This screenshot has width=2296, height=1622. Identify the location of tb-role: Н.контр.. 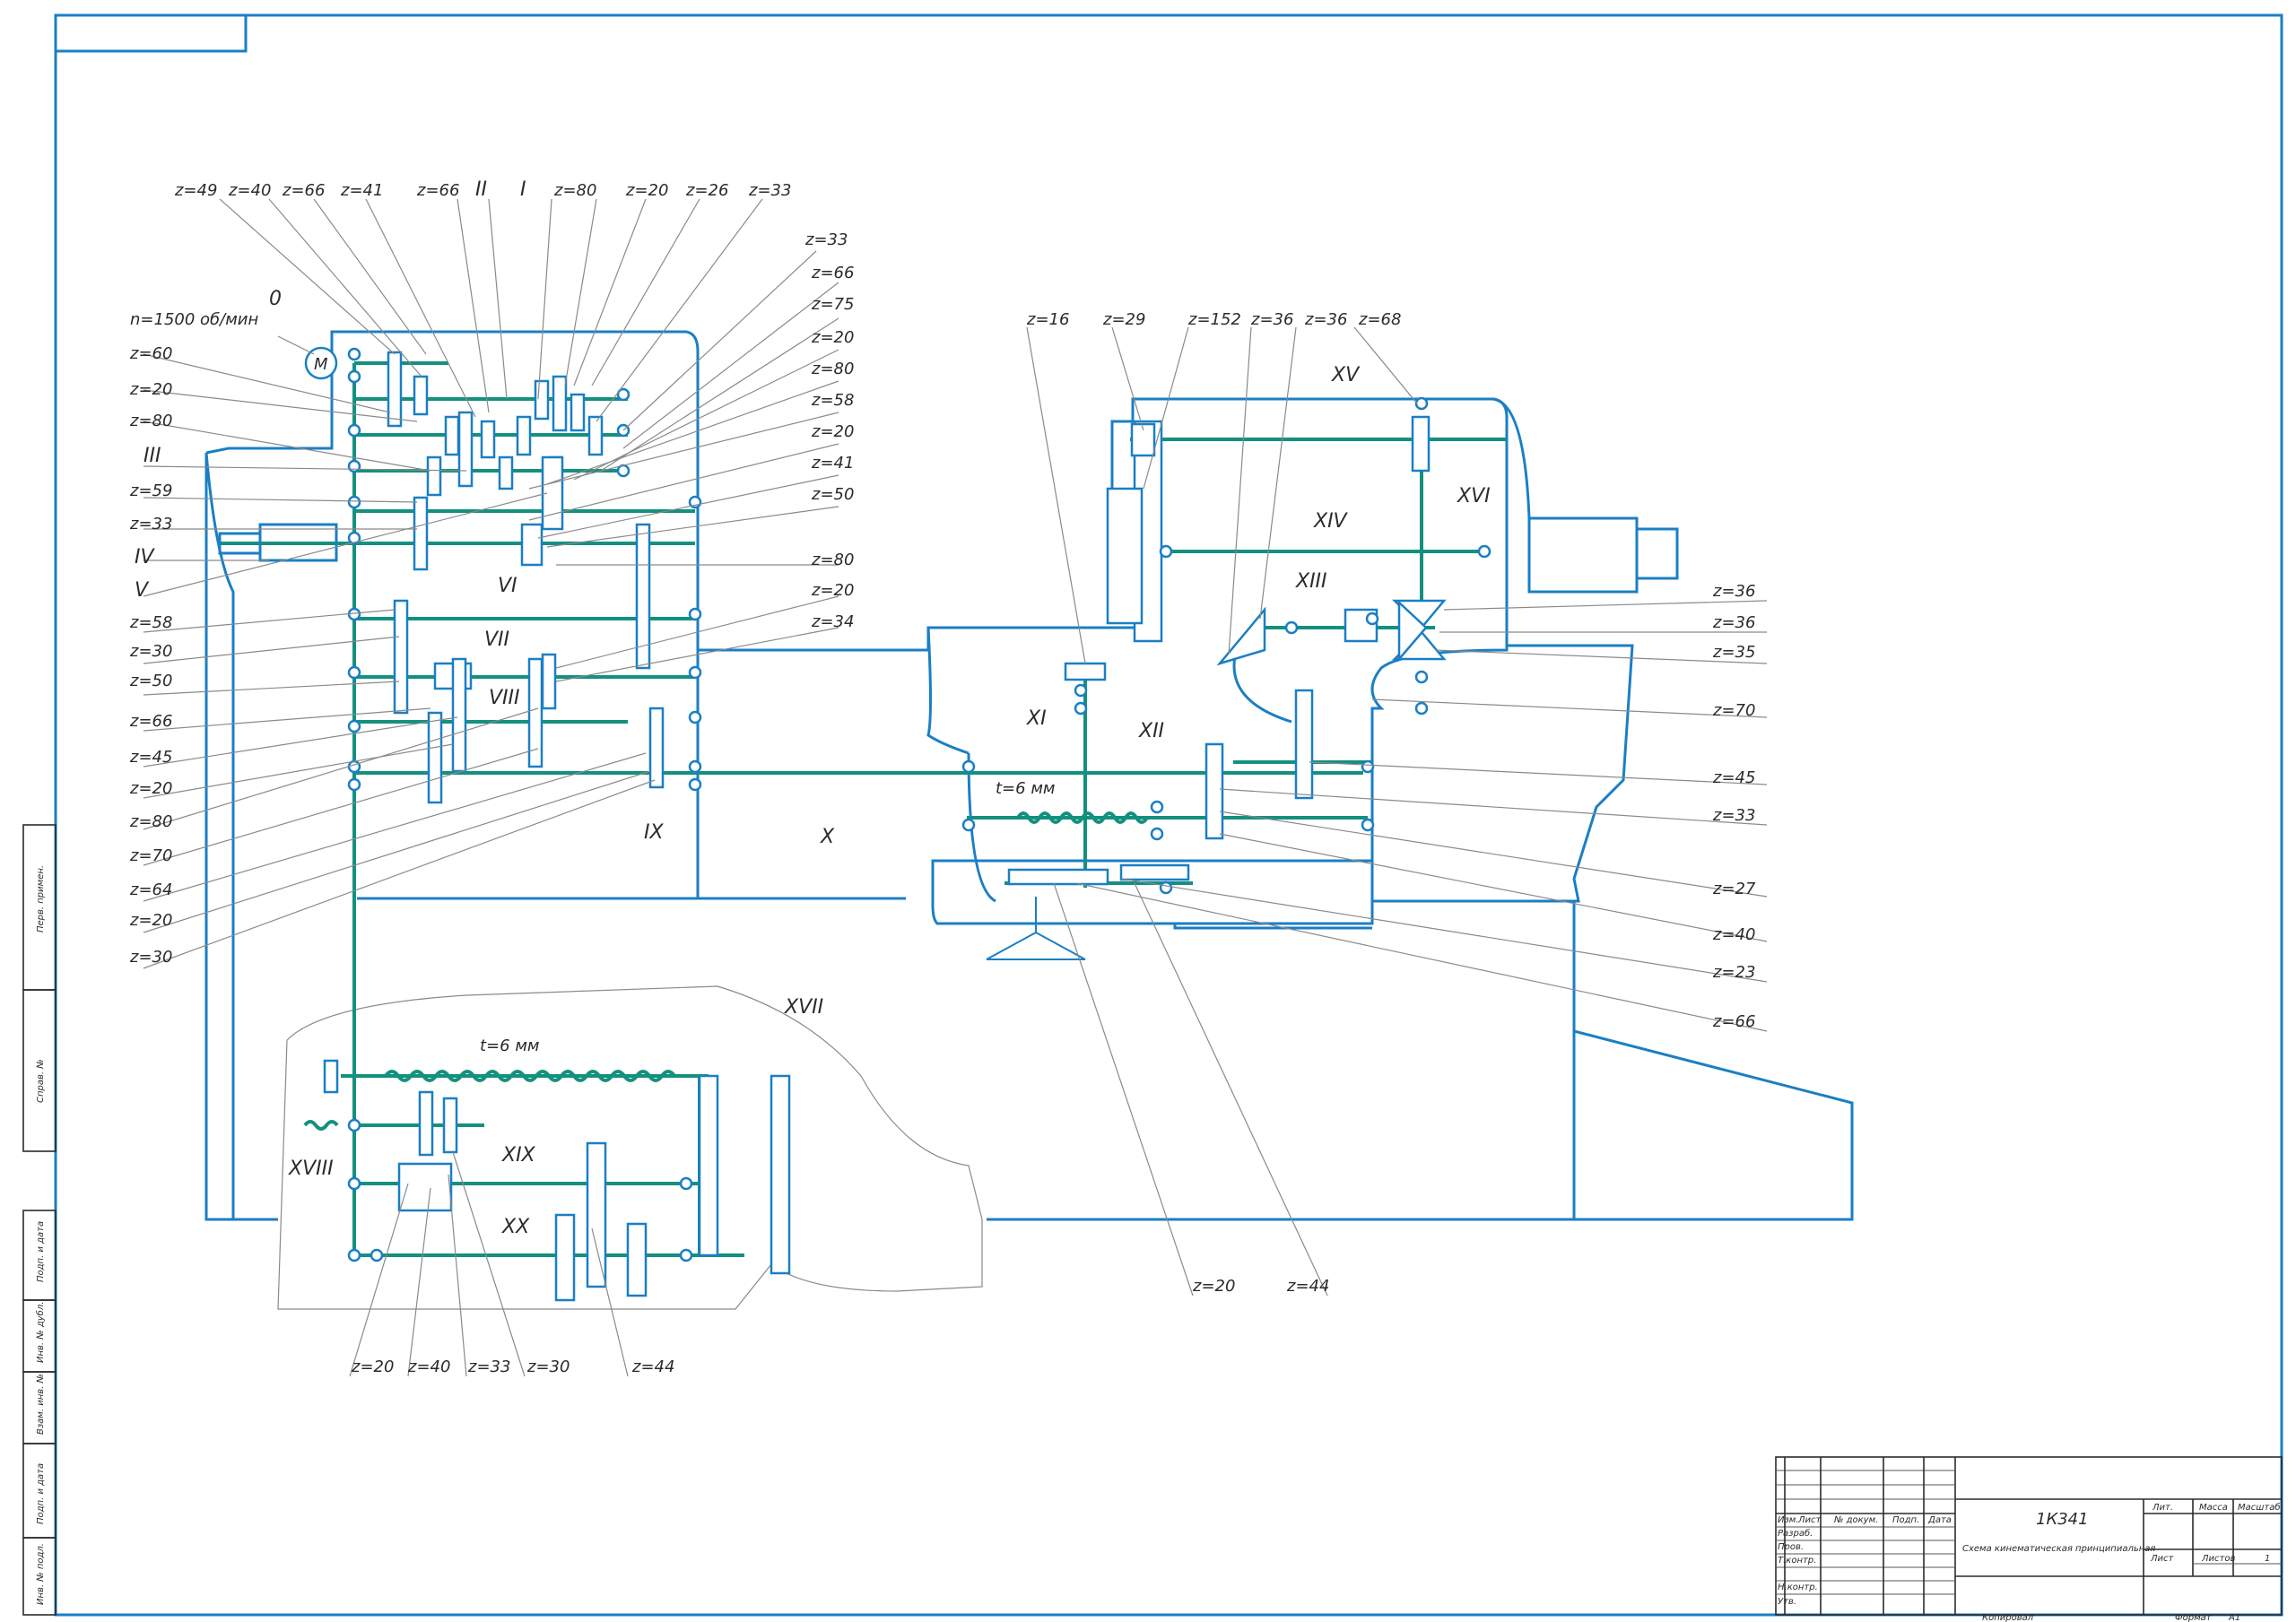
(1798, 1587).